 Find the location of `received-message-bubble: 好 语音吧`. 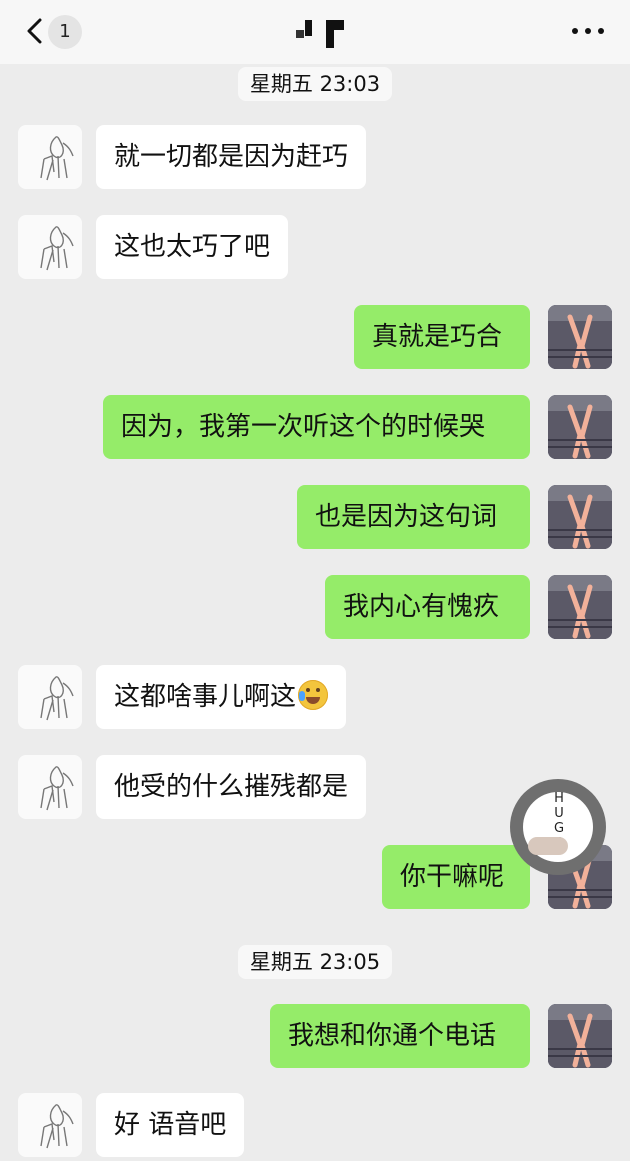

received-message-bubble: 好 语音吧 is located at coordinates (170, 1125).